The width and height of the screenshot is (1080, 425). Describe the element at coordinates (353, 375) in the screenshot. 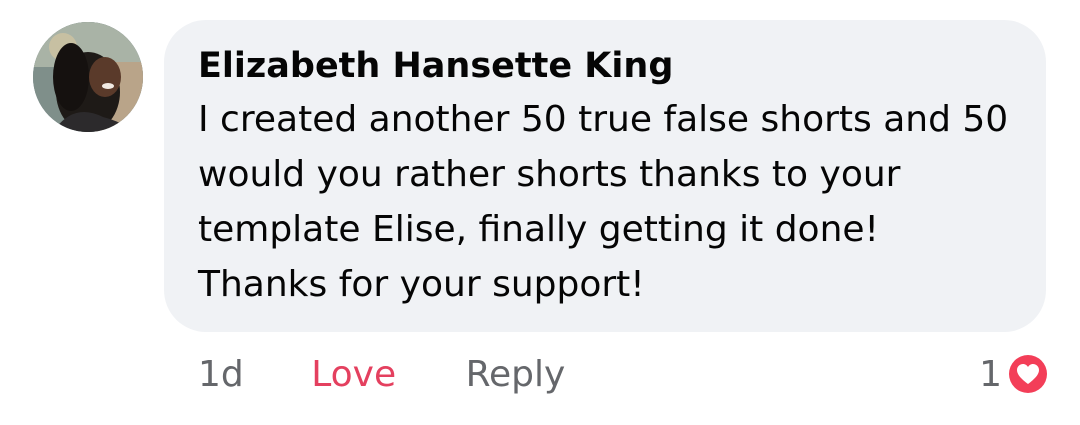

I see `love-button: Love` at that location.